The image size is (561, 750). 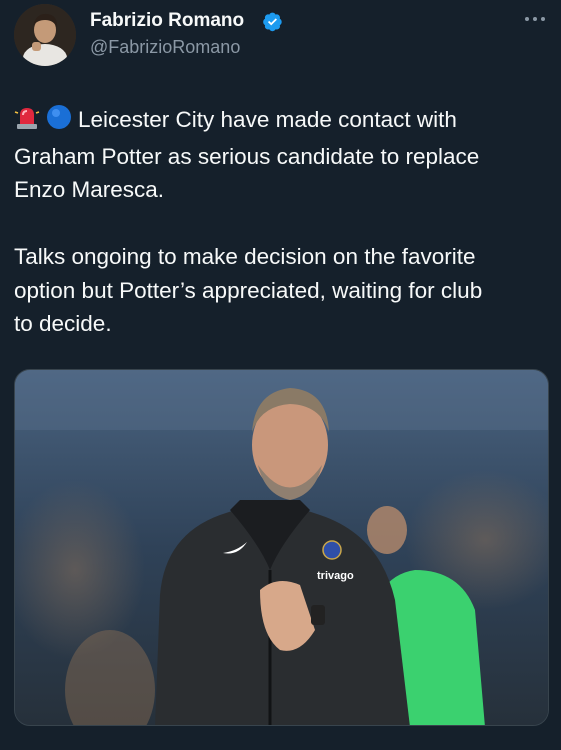 What do you see at coordinates (167, 21) in the screenshot?
I see `display-name: Fabrizio Romano` at bounding box center [167, 21].